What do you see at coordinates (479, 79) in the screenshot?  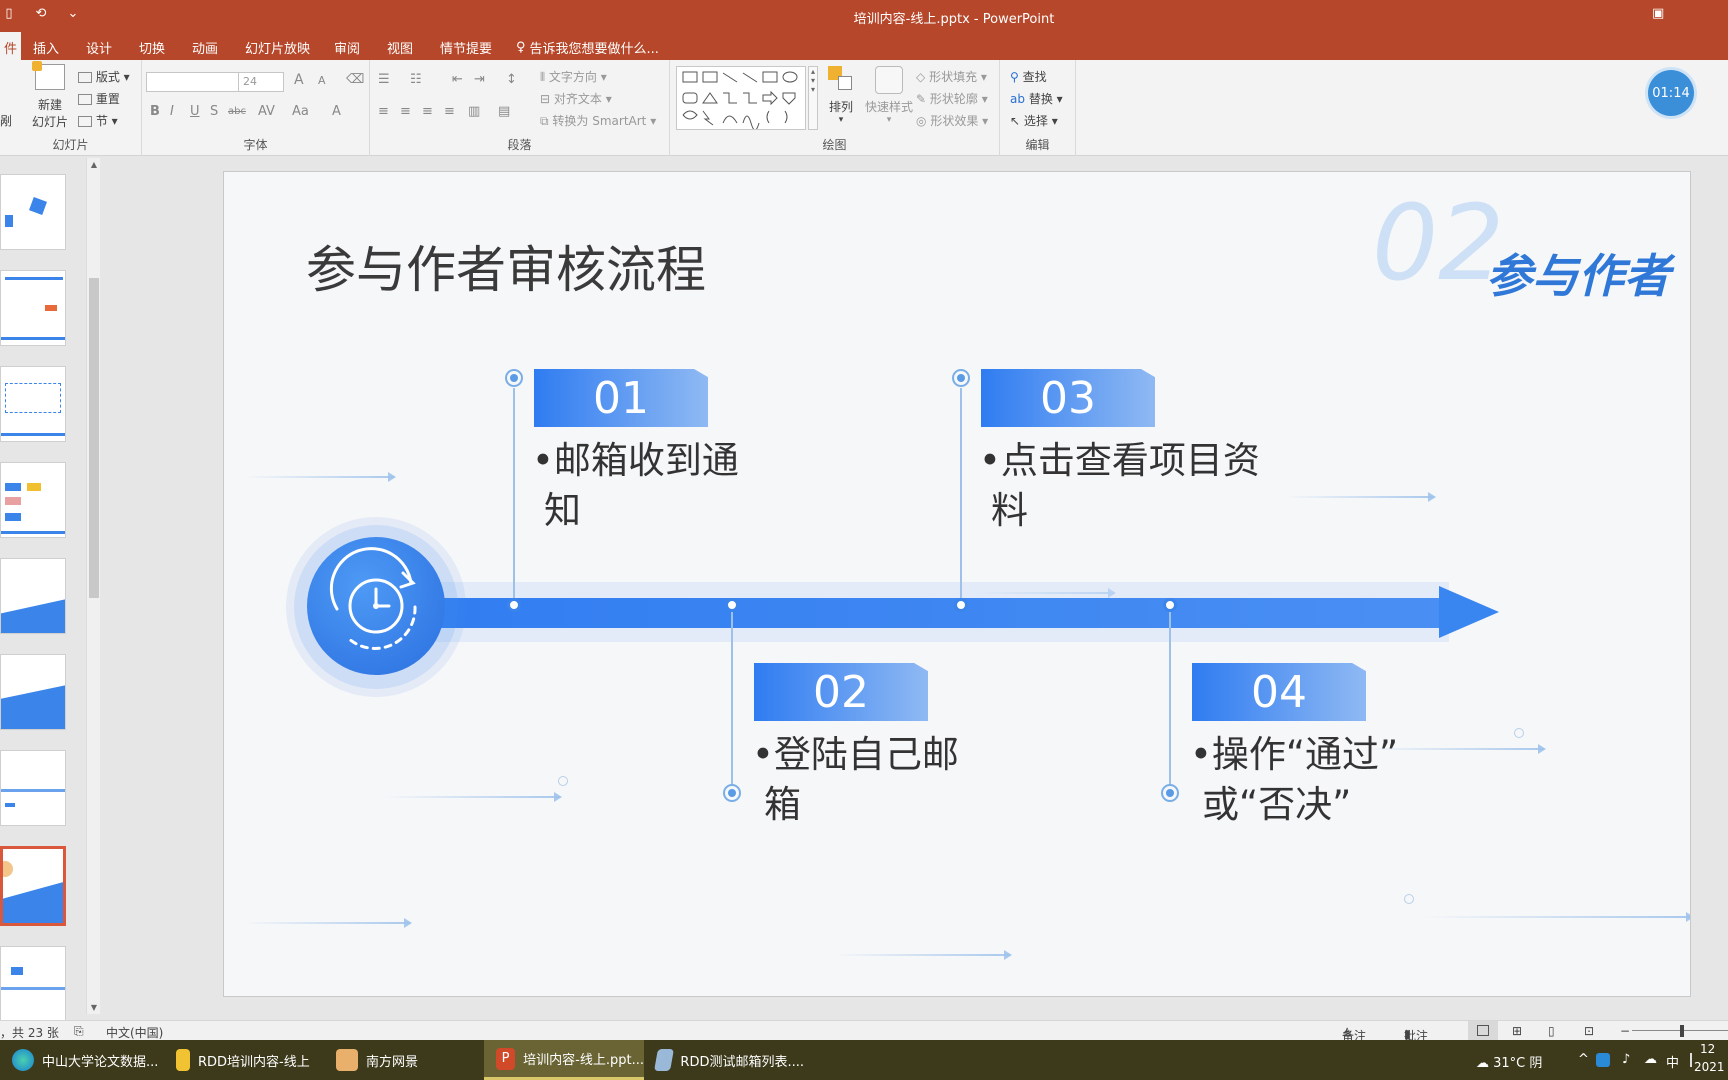 I see `increase-indent-icon: ⇥` at bounding box center [479, 79].